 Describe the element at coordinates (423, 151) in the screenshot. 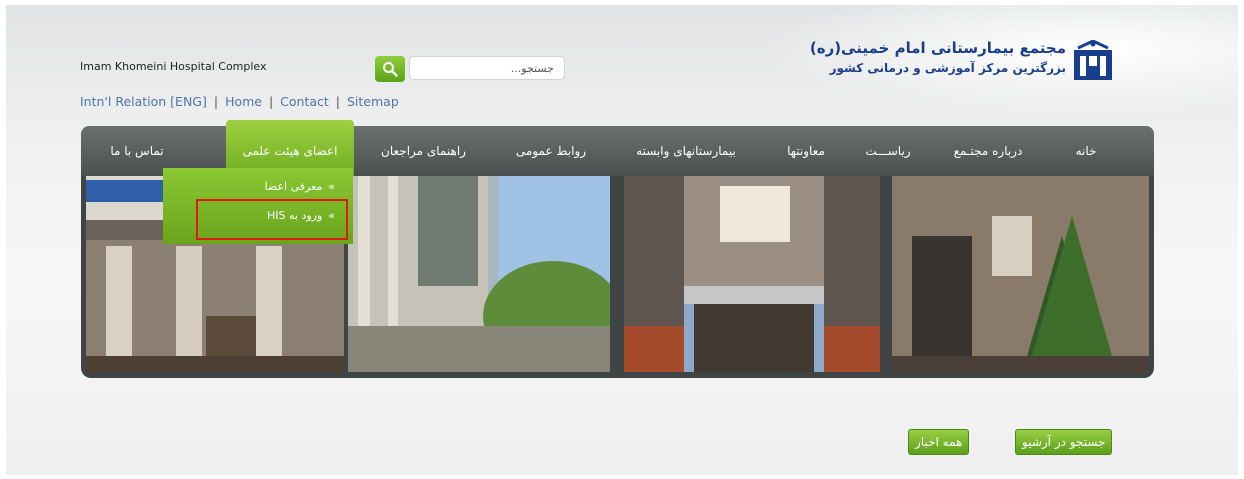

I see `nav-item-visitor-guide: راهنمای مراجعان` at that location.